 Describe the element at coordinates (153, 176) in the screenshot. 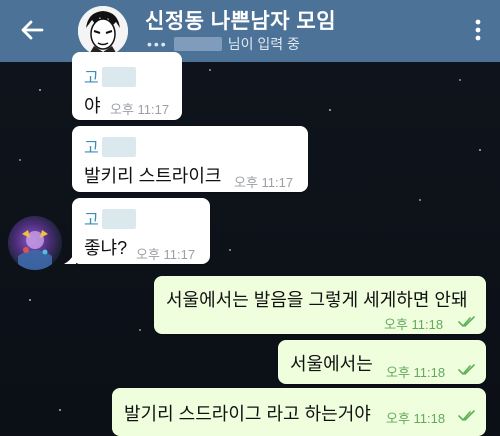

I see `message-text: 발키리 스트라이크` at that location.